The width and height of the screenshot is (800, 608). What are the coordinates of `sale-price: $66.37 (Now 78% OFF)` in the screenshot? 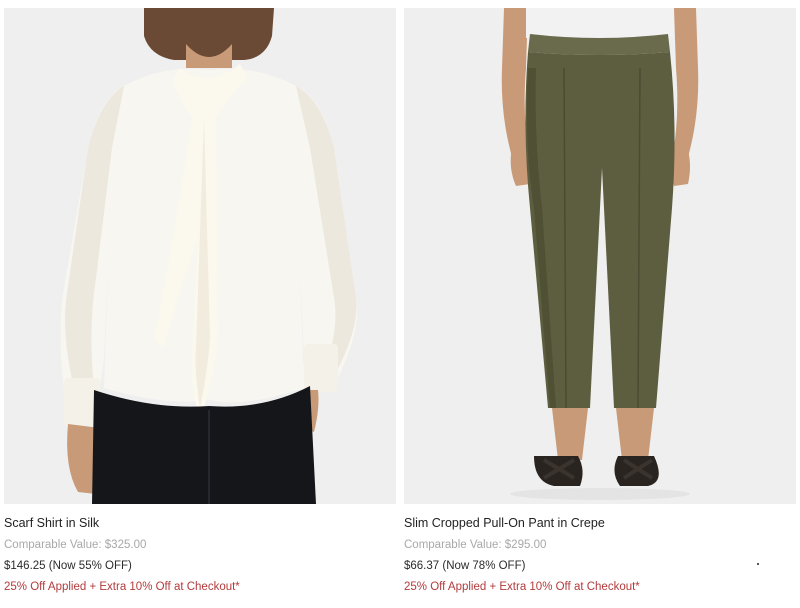 It's located at (465, 566).